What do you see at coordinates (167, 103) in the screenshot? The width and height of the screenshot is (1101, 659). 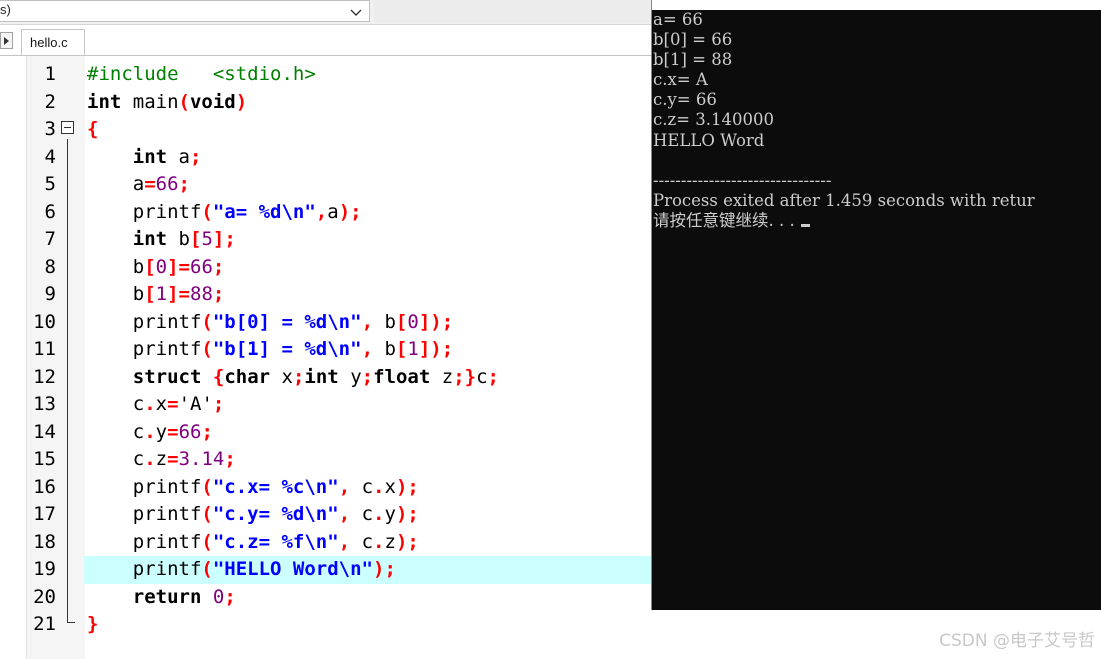 I see `code-line: int main(void)` at bounding box center [167, 103].